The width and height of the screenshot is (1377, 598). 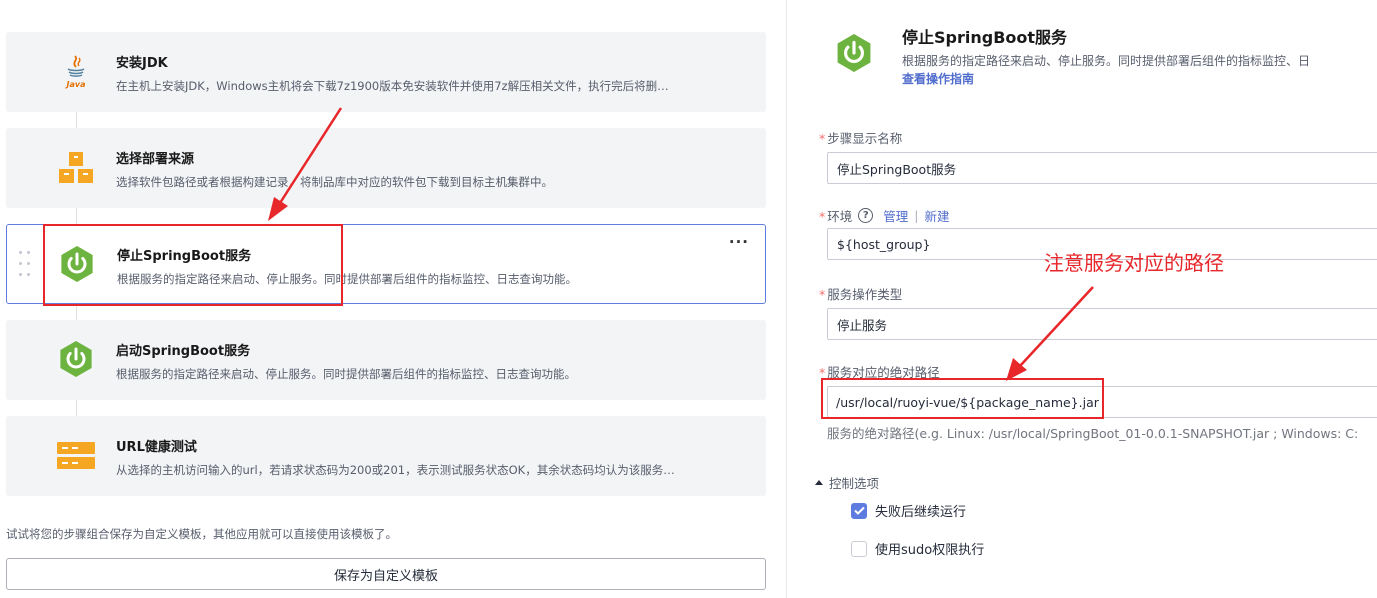 I want to click on step-name-input: 停止SpringBoot服务, so click(x=1102, y=168).